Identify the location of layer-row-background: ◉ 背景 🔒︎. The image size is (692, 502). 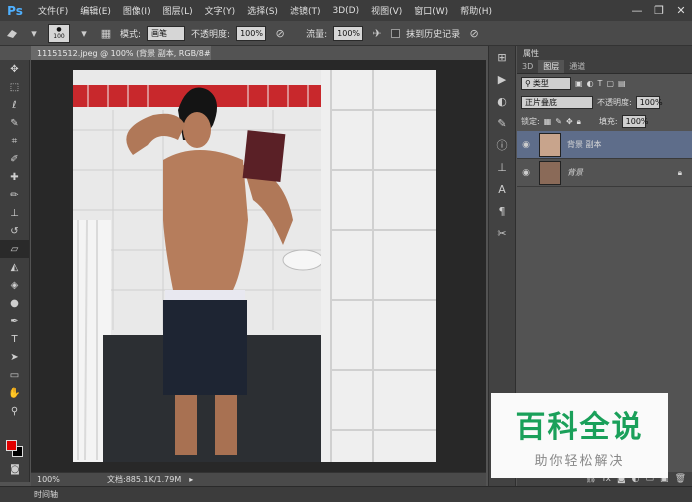
(604, 173).